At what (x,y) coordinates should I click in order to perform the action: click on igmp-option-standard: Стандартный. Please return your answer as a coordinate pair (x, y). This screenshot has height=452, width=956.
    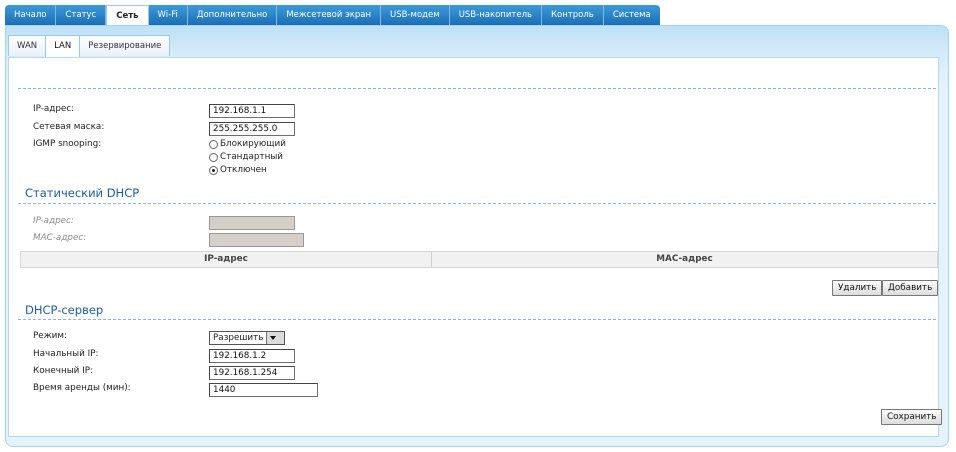
    Looking at the image, I should click on (246, 157).